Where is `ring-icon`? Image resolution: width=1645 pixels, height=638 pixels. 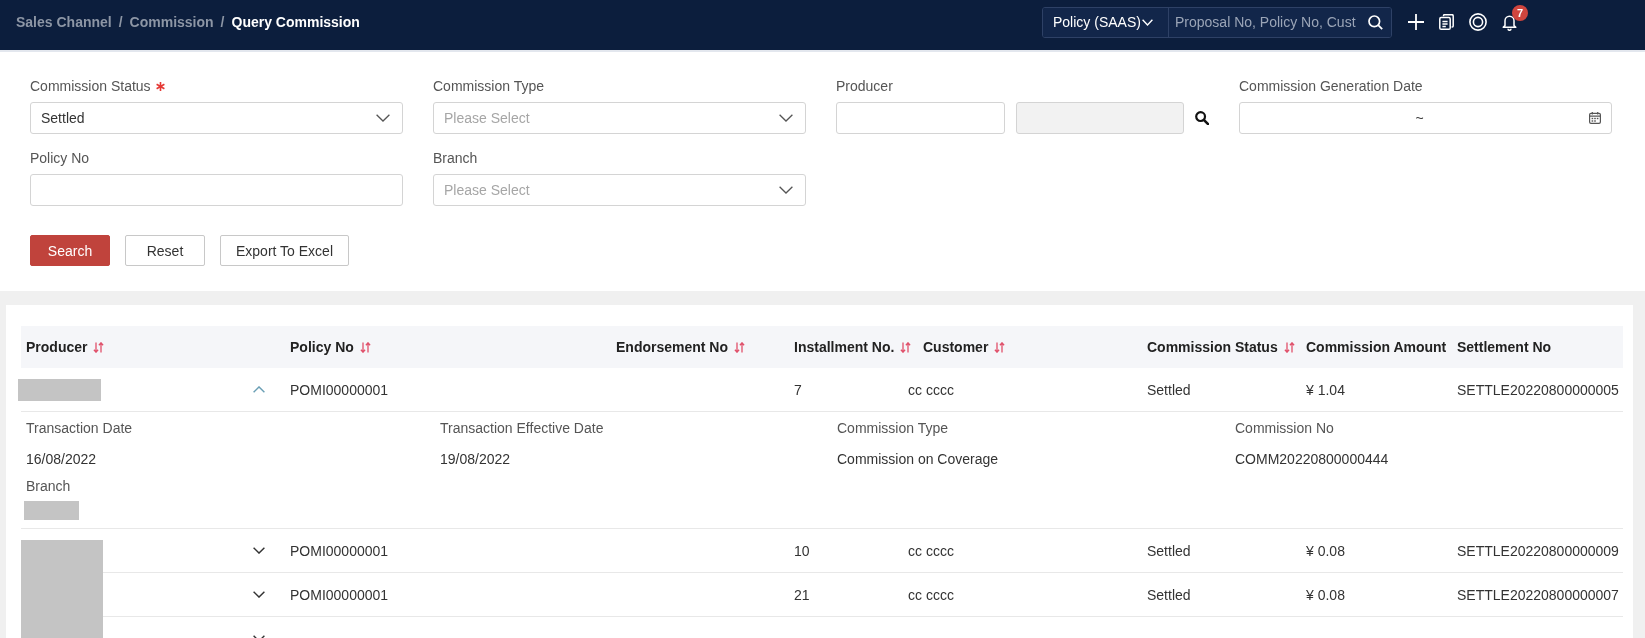 ring-icon is located at coordinates (1478, 22).